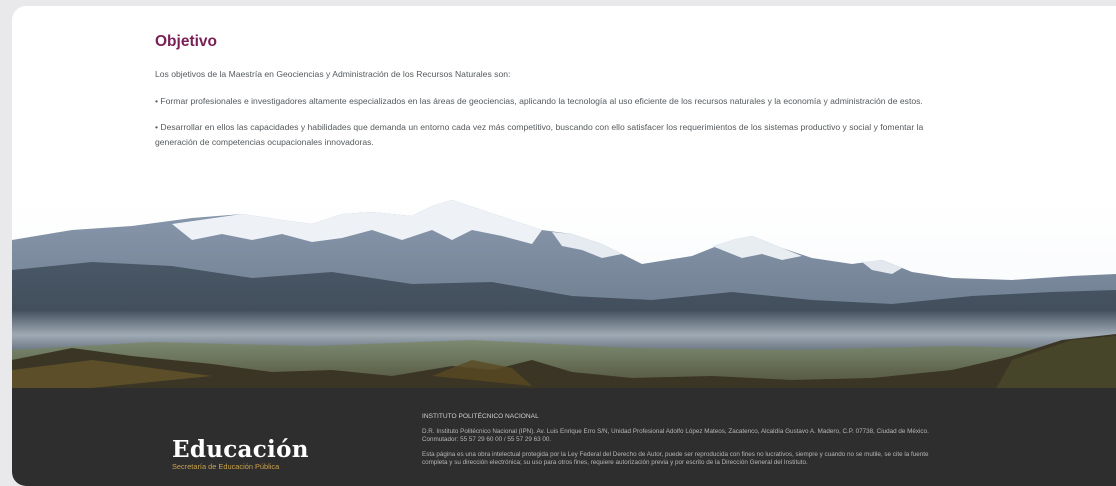 This screenshot has height=486, width=1116. What do you see at coordinates (480, 416) in the screenshot?
I see `institution-name: INSTITUTO POLITÉCNICO NACIONAL` at bounding box center [480, 416].